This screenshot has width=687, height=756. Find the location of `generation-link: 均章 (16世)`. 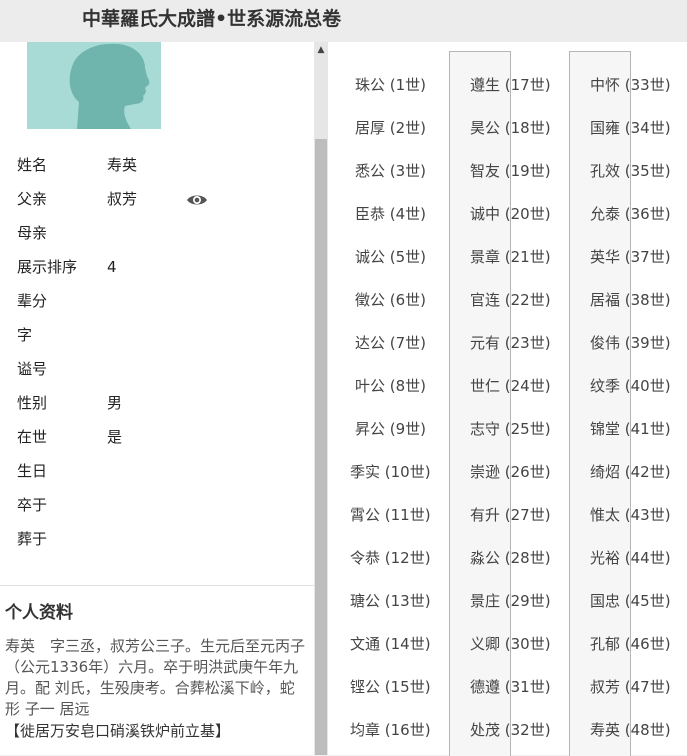

generation-link: 均章 (16世) is located at coordinates (390, 729).